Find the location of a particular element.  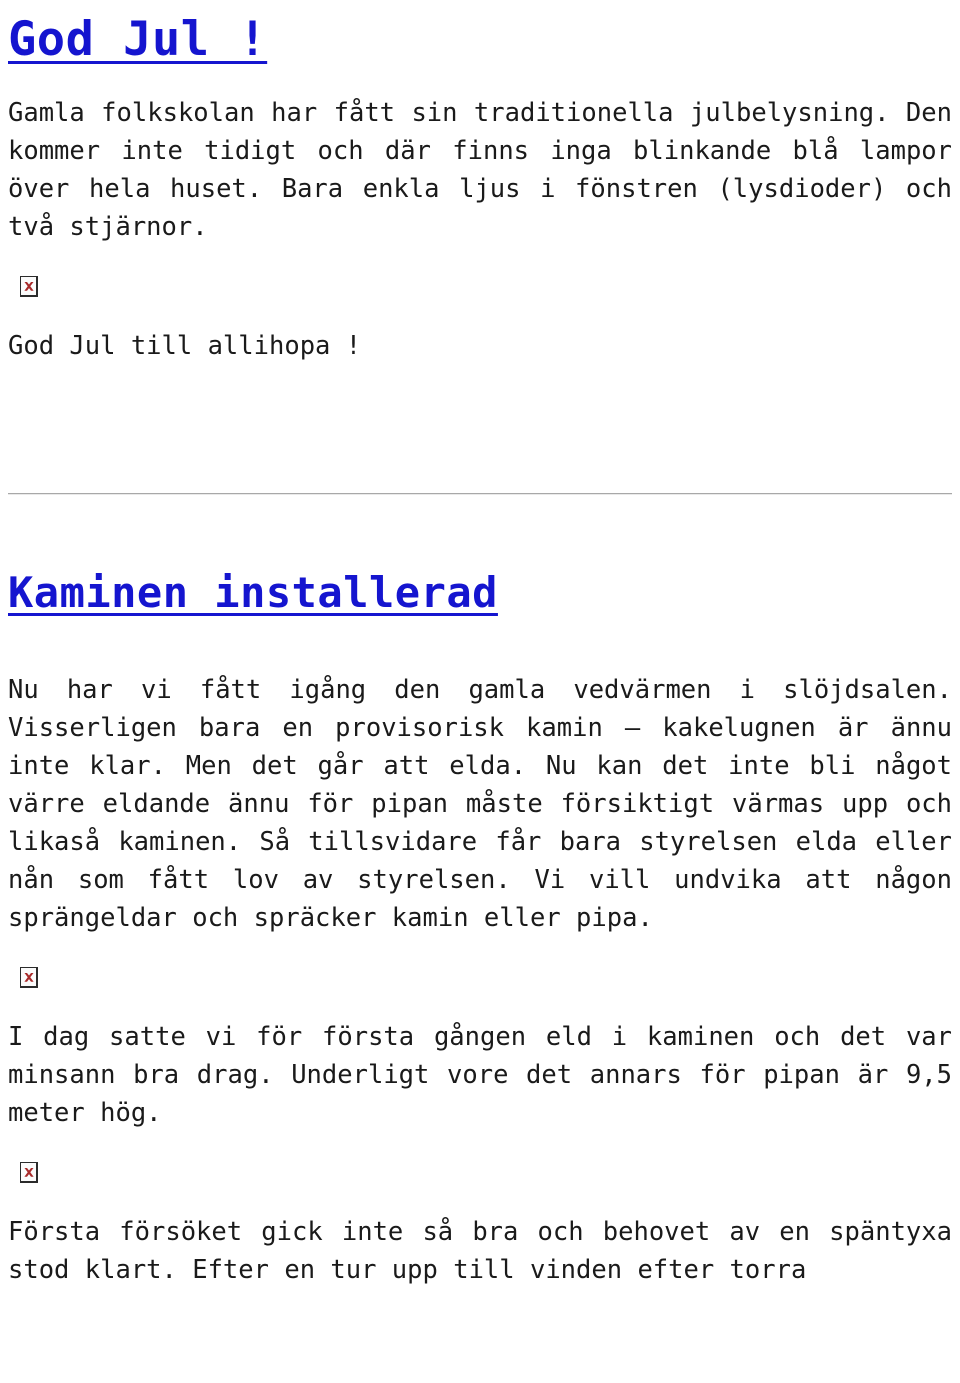

pre-divider-spacer is located at coordinates (480, 400).